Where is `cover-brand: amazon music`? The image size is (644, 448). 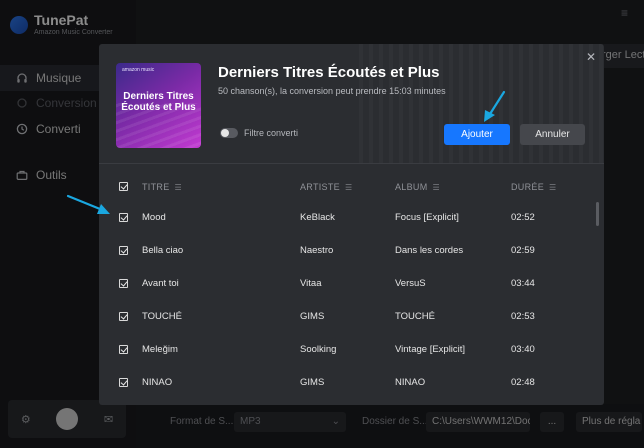 cover-brand: amazon music is located at coordinates (138, 70).